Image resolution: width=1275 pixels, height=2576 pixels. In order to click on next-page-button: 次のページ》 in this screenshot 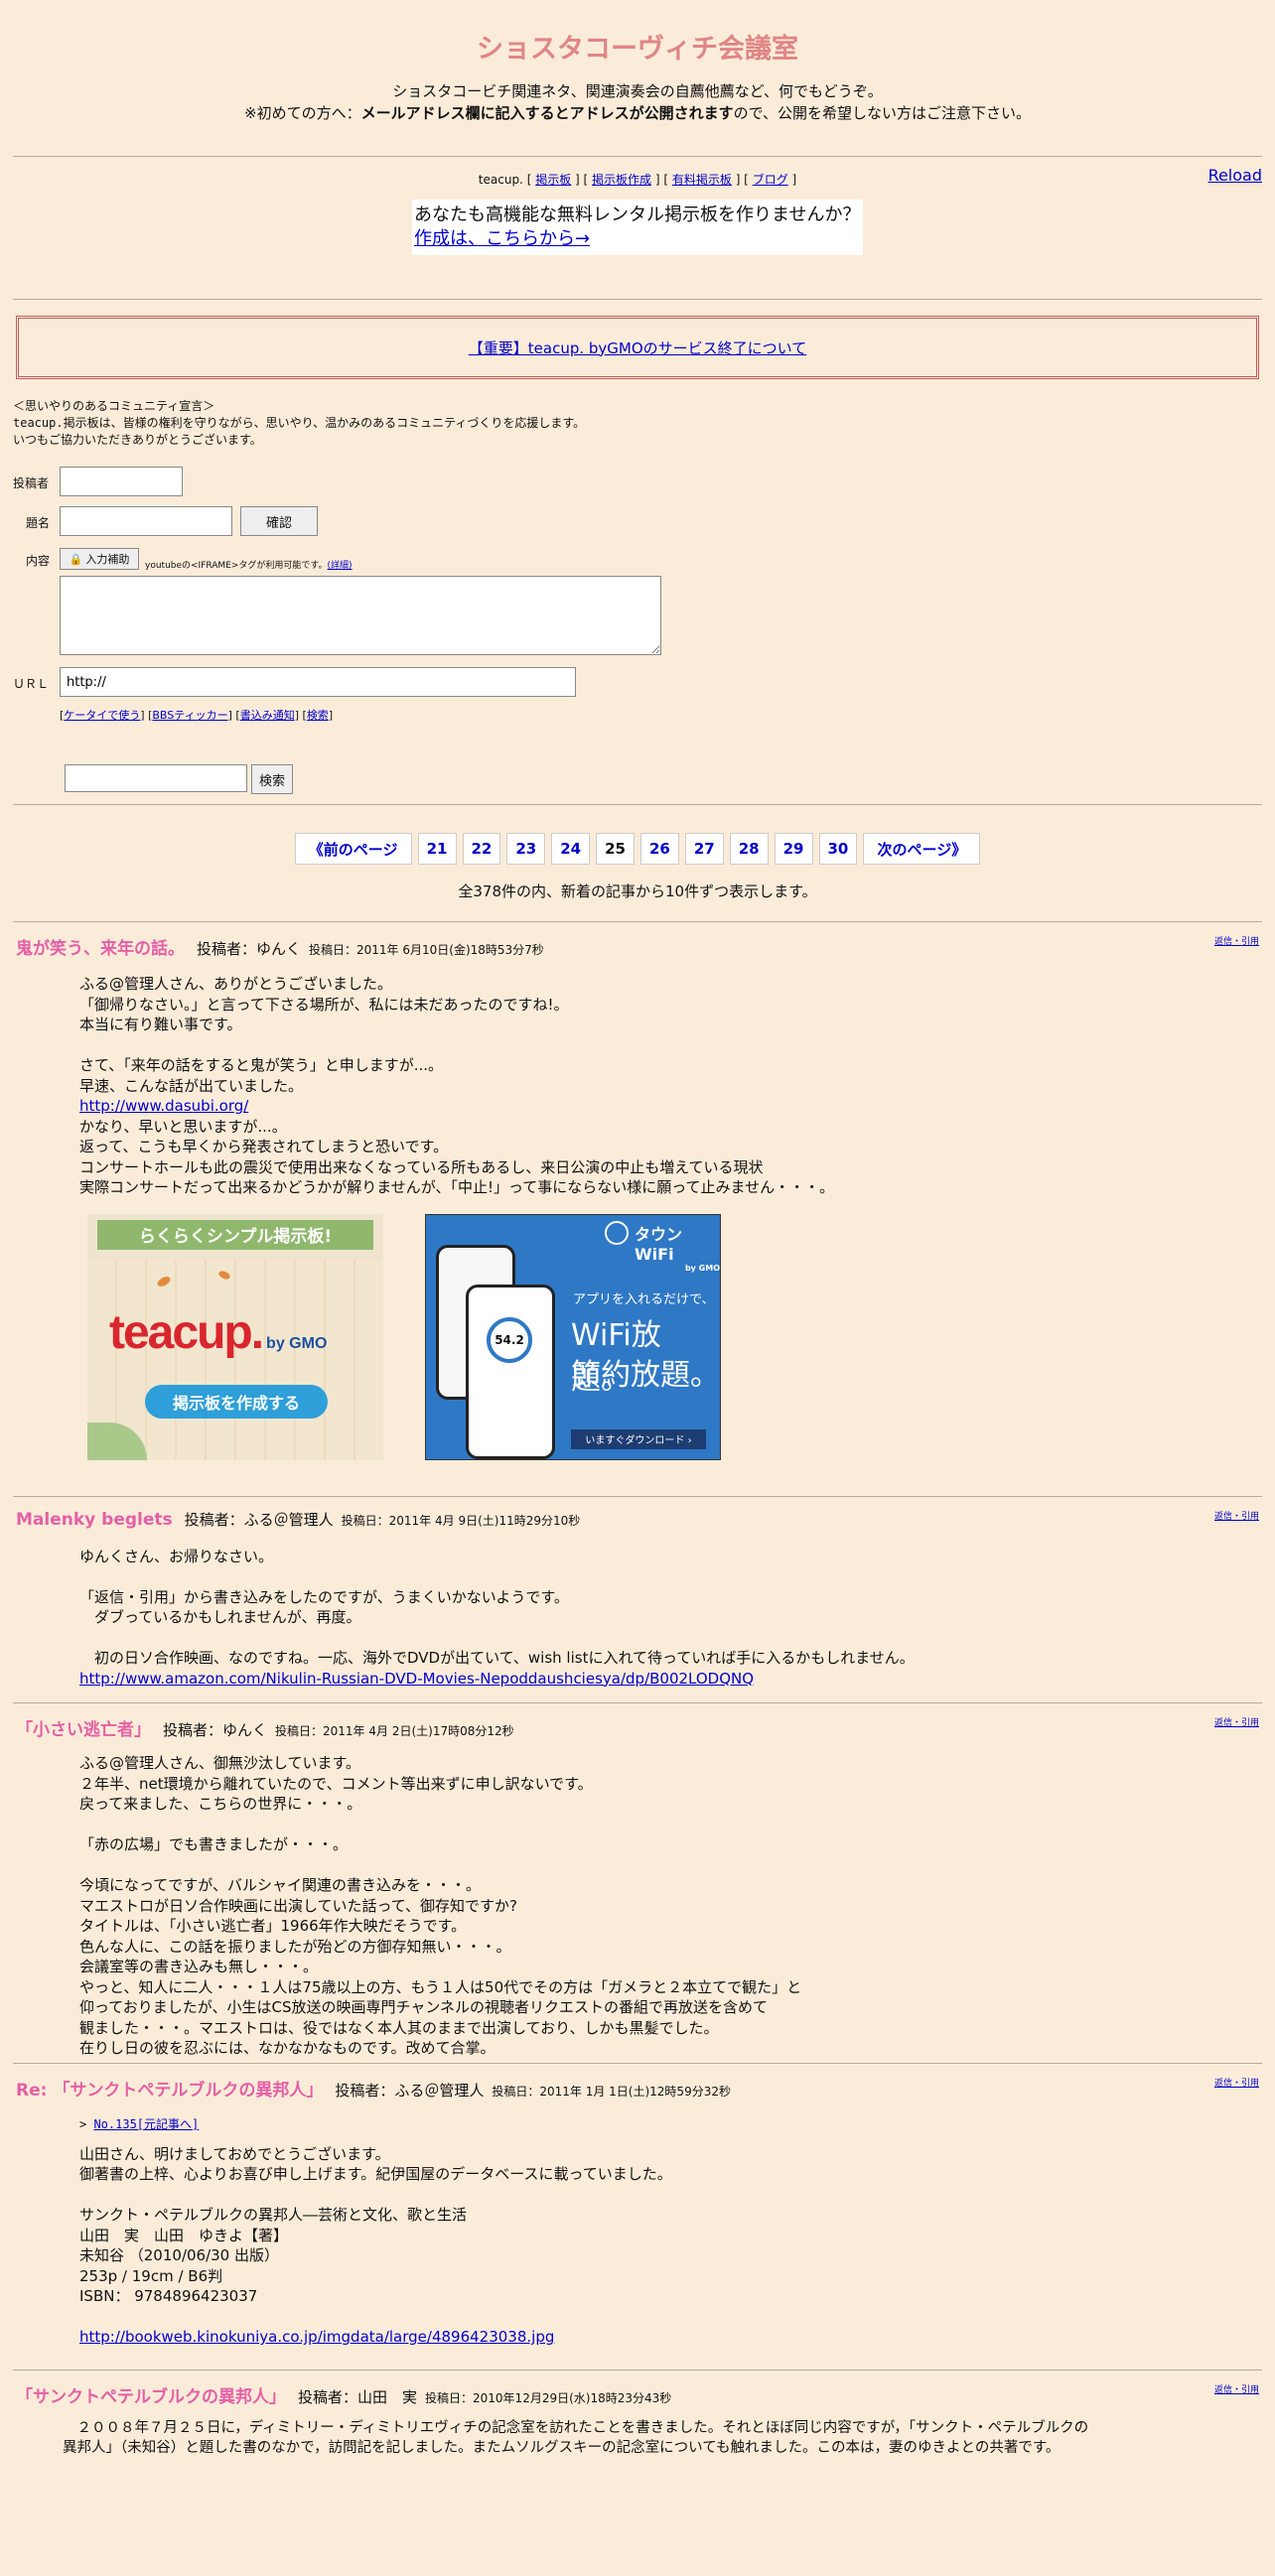, I will do `click(922, 849)`.